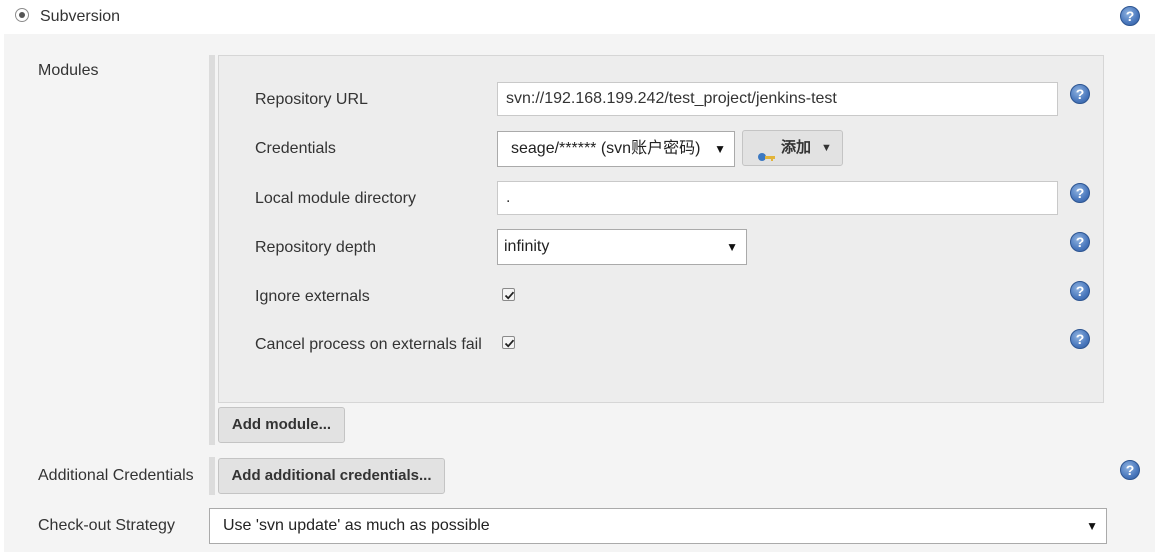  What do you see at coordinates (527, 246) in the screenshot?
I see `repository-depth-selected: infinity` at bounding box center [527, 246].